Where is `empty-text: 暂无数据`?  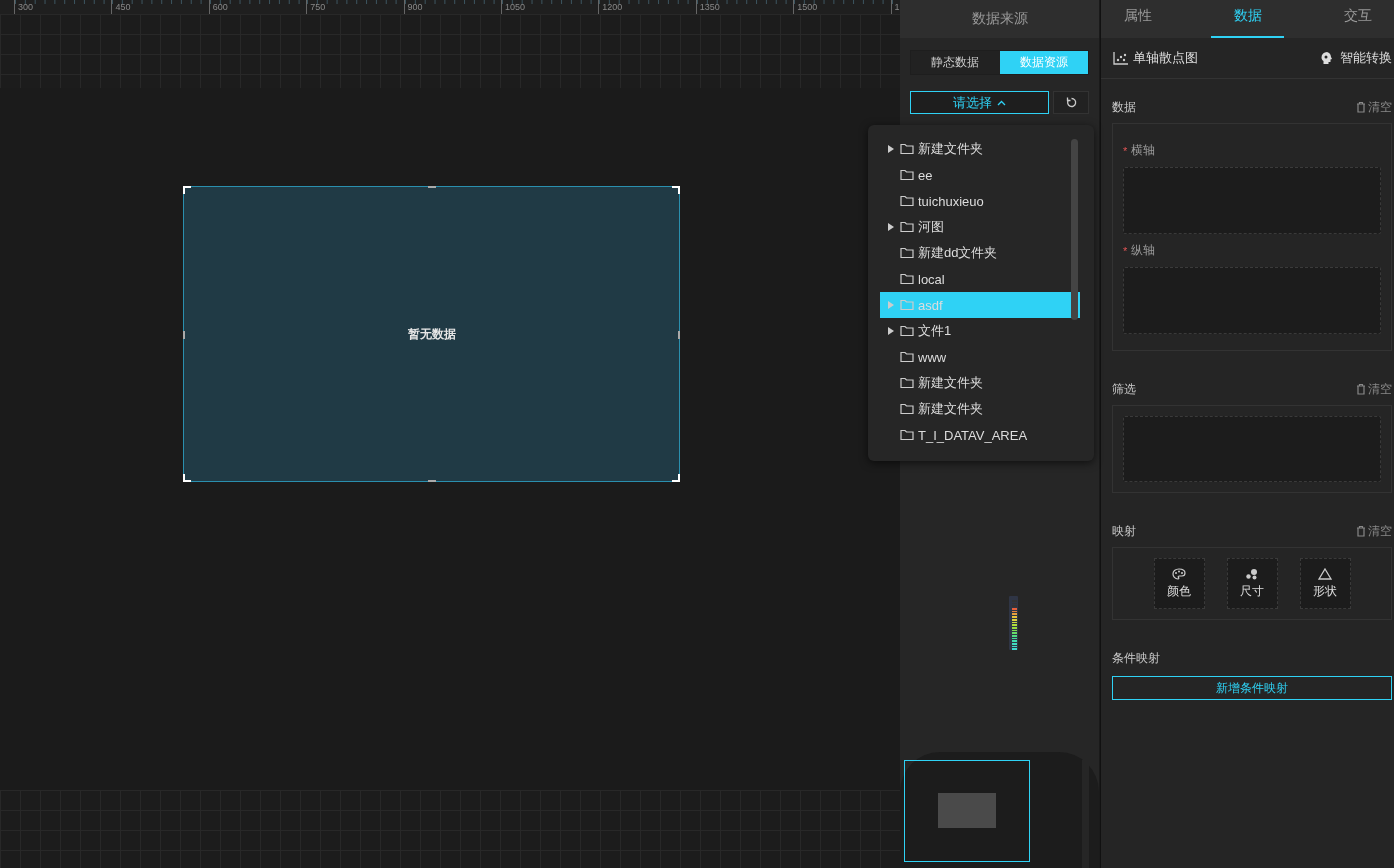 empty-text: 暂无数据 is located at coordinates (431, 334).